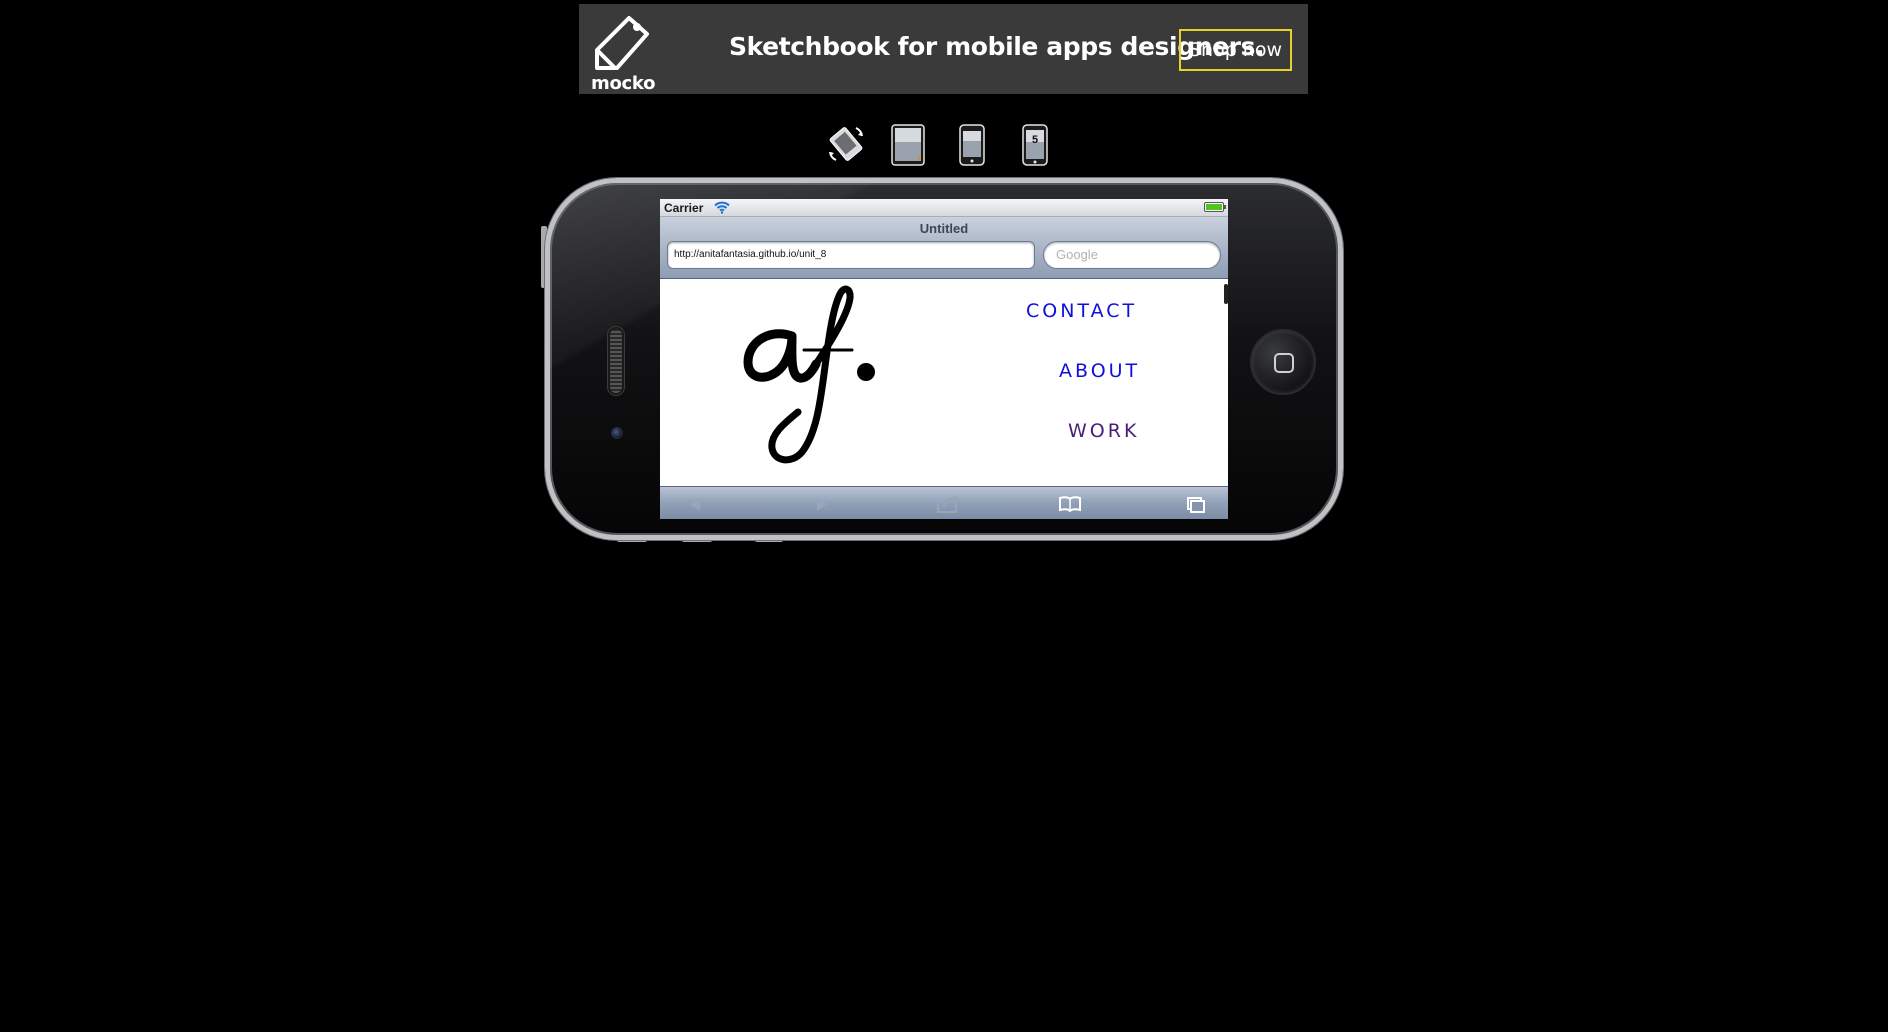 This screenshot has height=1032, width=1888. Describe the element at coordinates (1235, 50) in the screenshot. I see `shop-now-button: Shop now` at that location.